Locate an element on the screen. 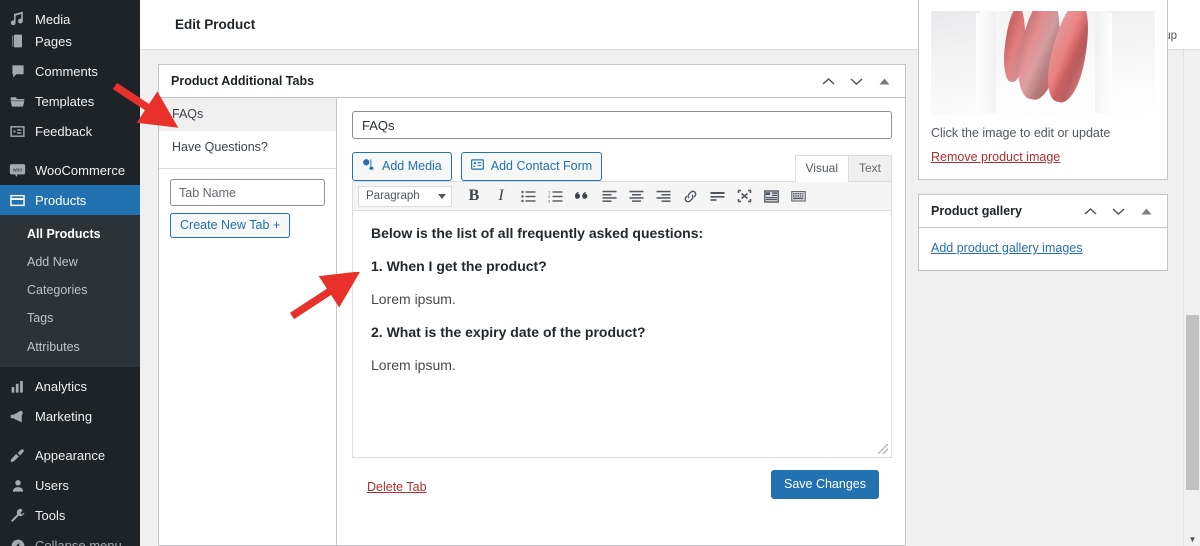 Image resolution: width=1200 pixels, height=546 pixels. panel-footer: Delete Tab Save Changes is located at coordinates (622, 487).